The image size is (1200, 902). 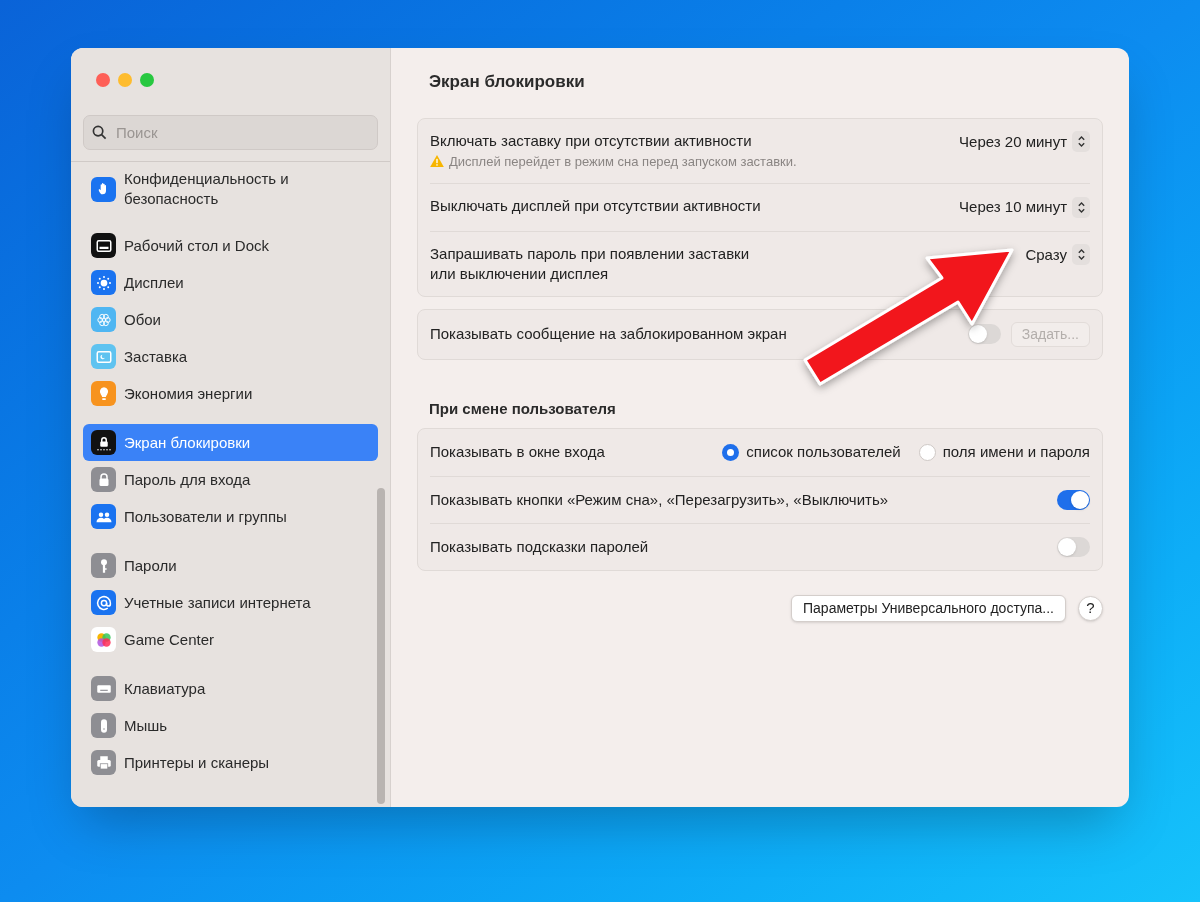 What do you see at coordinates (103, 516) in the screenshot?
I see `users-icon` at bounding box center [103, 516].